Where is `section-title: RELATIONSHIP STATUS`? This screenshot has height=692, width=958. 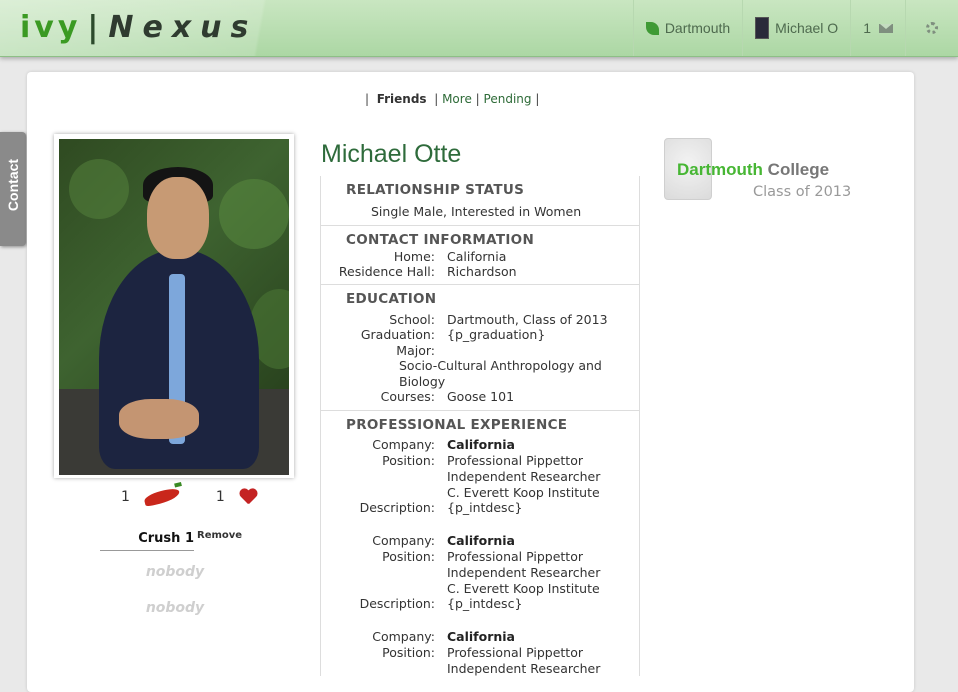
section-title: RELATIONSHIP STATUS is located at coordinates (435, 190).